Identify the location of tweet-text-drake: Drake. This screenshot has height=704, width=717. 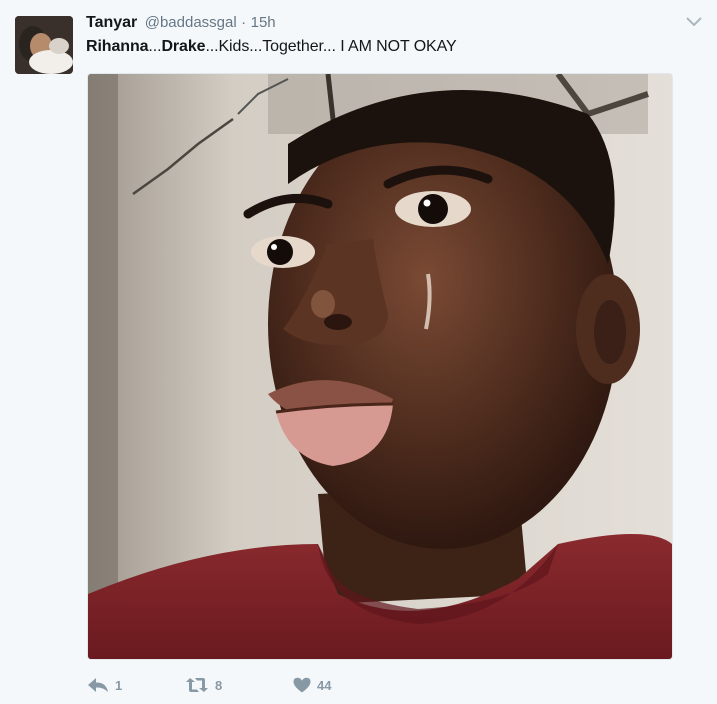
(183, 46).